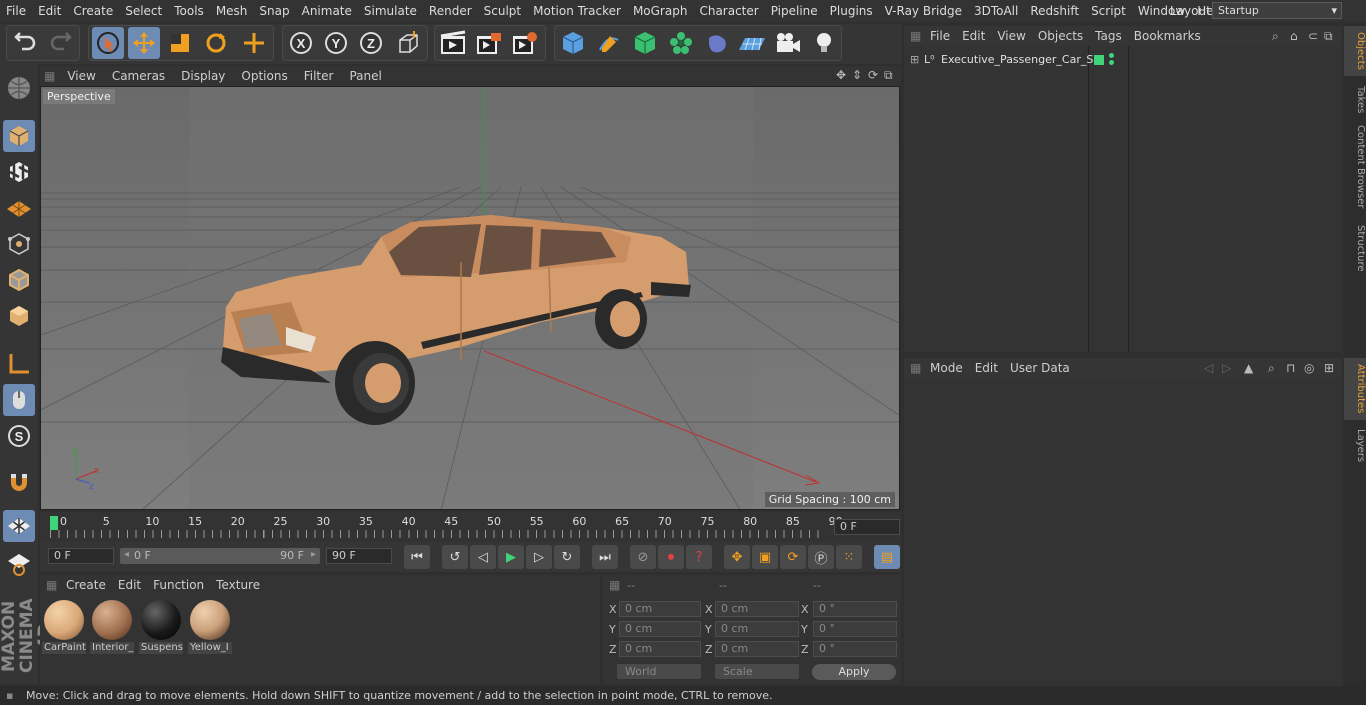 The image size is (1366, 705). What do you see at coordinates (1328, 36) in the screenshot?
I see `maximize-icon: ⧉` at bounding box center [1328, 36].